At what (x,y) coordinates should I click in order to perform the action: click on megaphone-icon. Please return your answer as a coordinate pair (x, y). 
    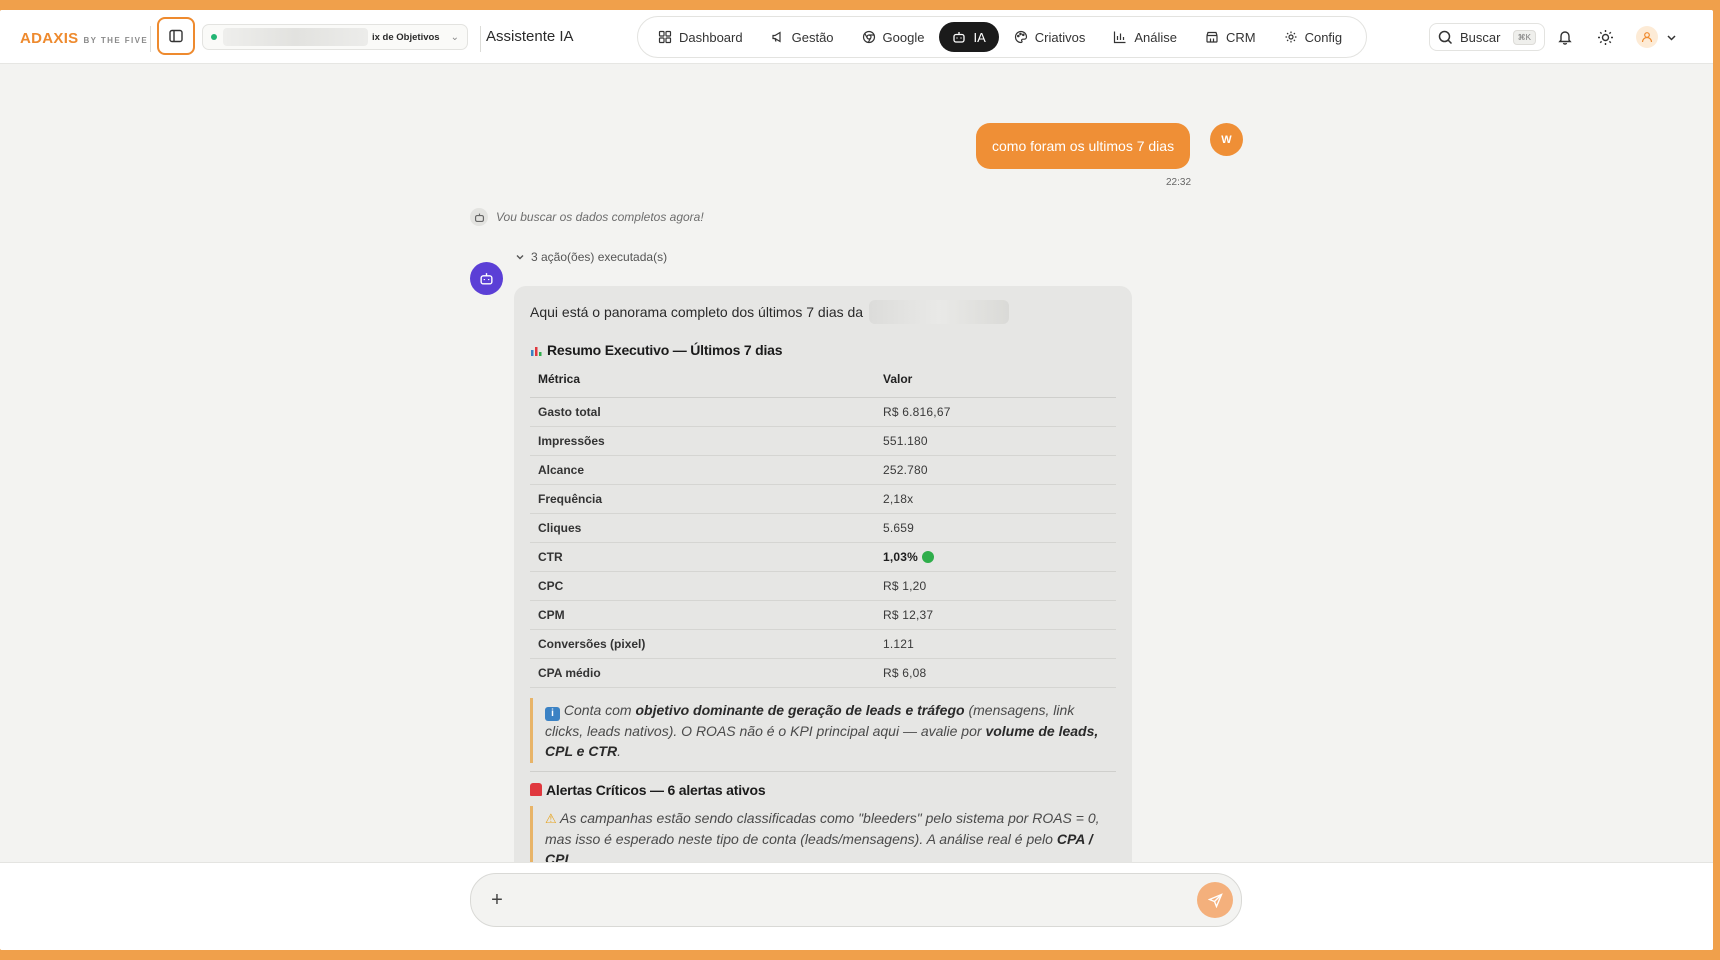
    Looking at the image, I should click on (776, 37).